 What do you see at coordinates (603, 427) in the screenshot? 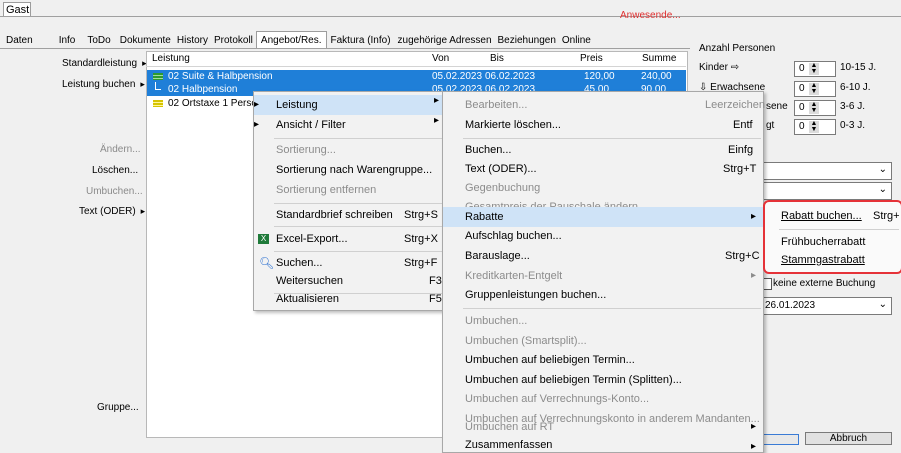
I see `menu-item-umbuchen-auf-rt: Umbuchen auf RT ▸` at bounding box center [603, 427].